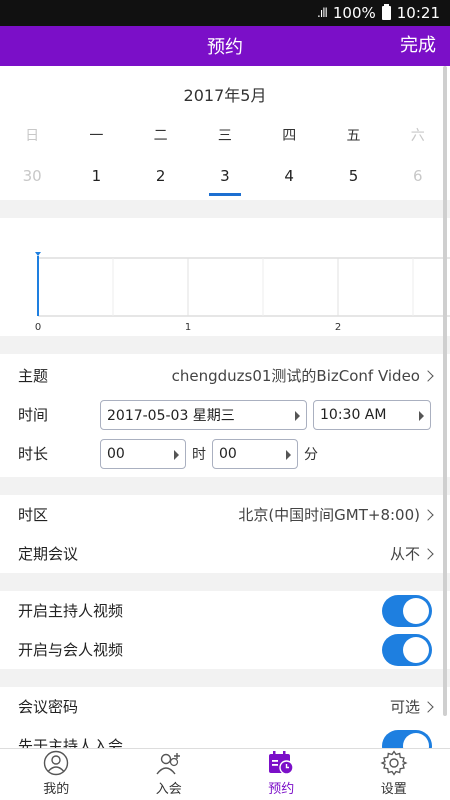 The height and width of the screenshot is (800, 450). Describe the element at coordinates (338, 327) in the screenshot. I see `tick-label: 2` at that location.